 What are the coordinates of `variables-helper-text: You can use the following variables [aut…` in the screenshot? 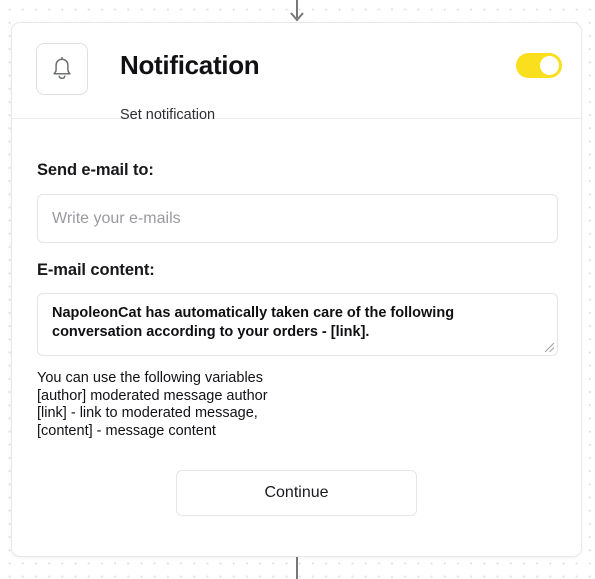 It's located at (296, 405).